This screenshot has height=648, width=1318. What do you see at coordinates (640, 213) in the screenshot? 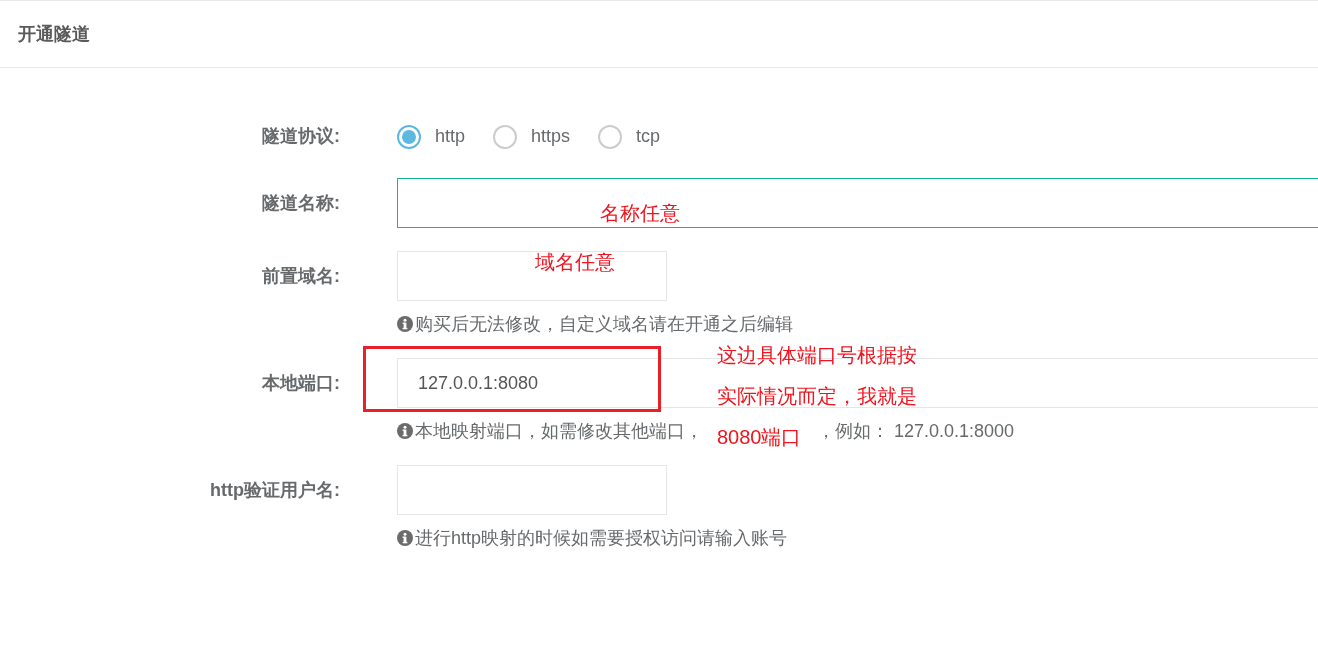
I see `annotation-text: 名称任意` at bounding box center [640, 213].